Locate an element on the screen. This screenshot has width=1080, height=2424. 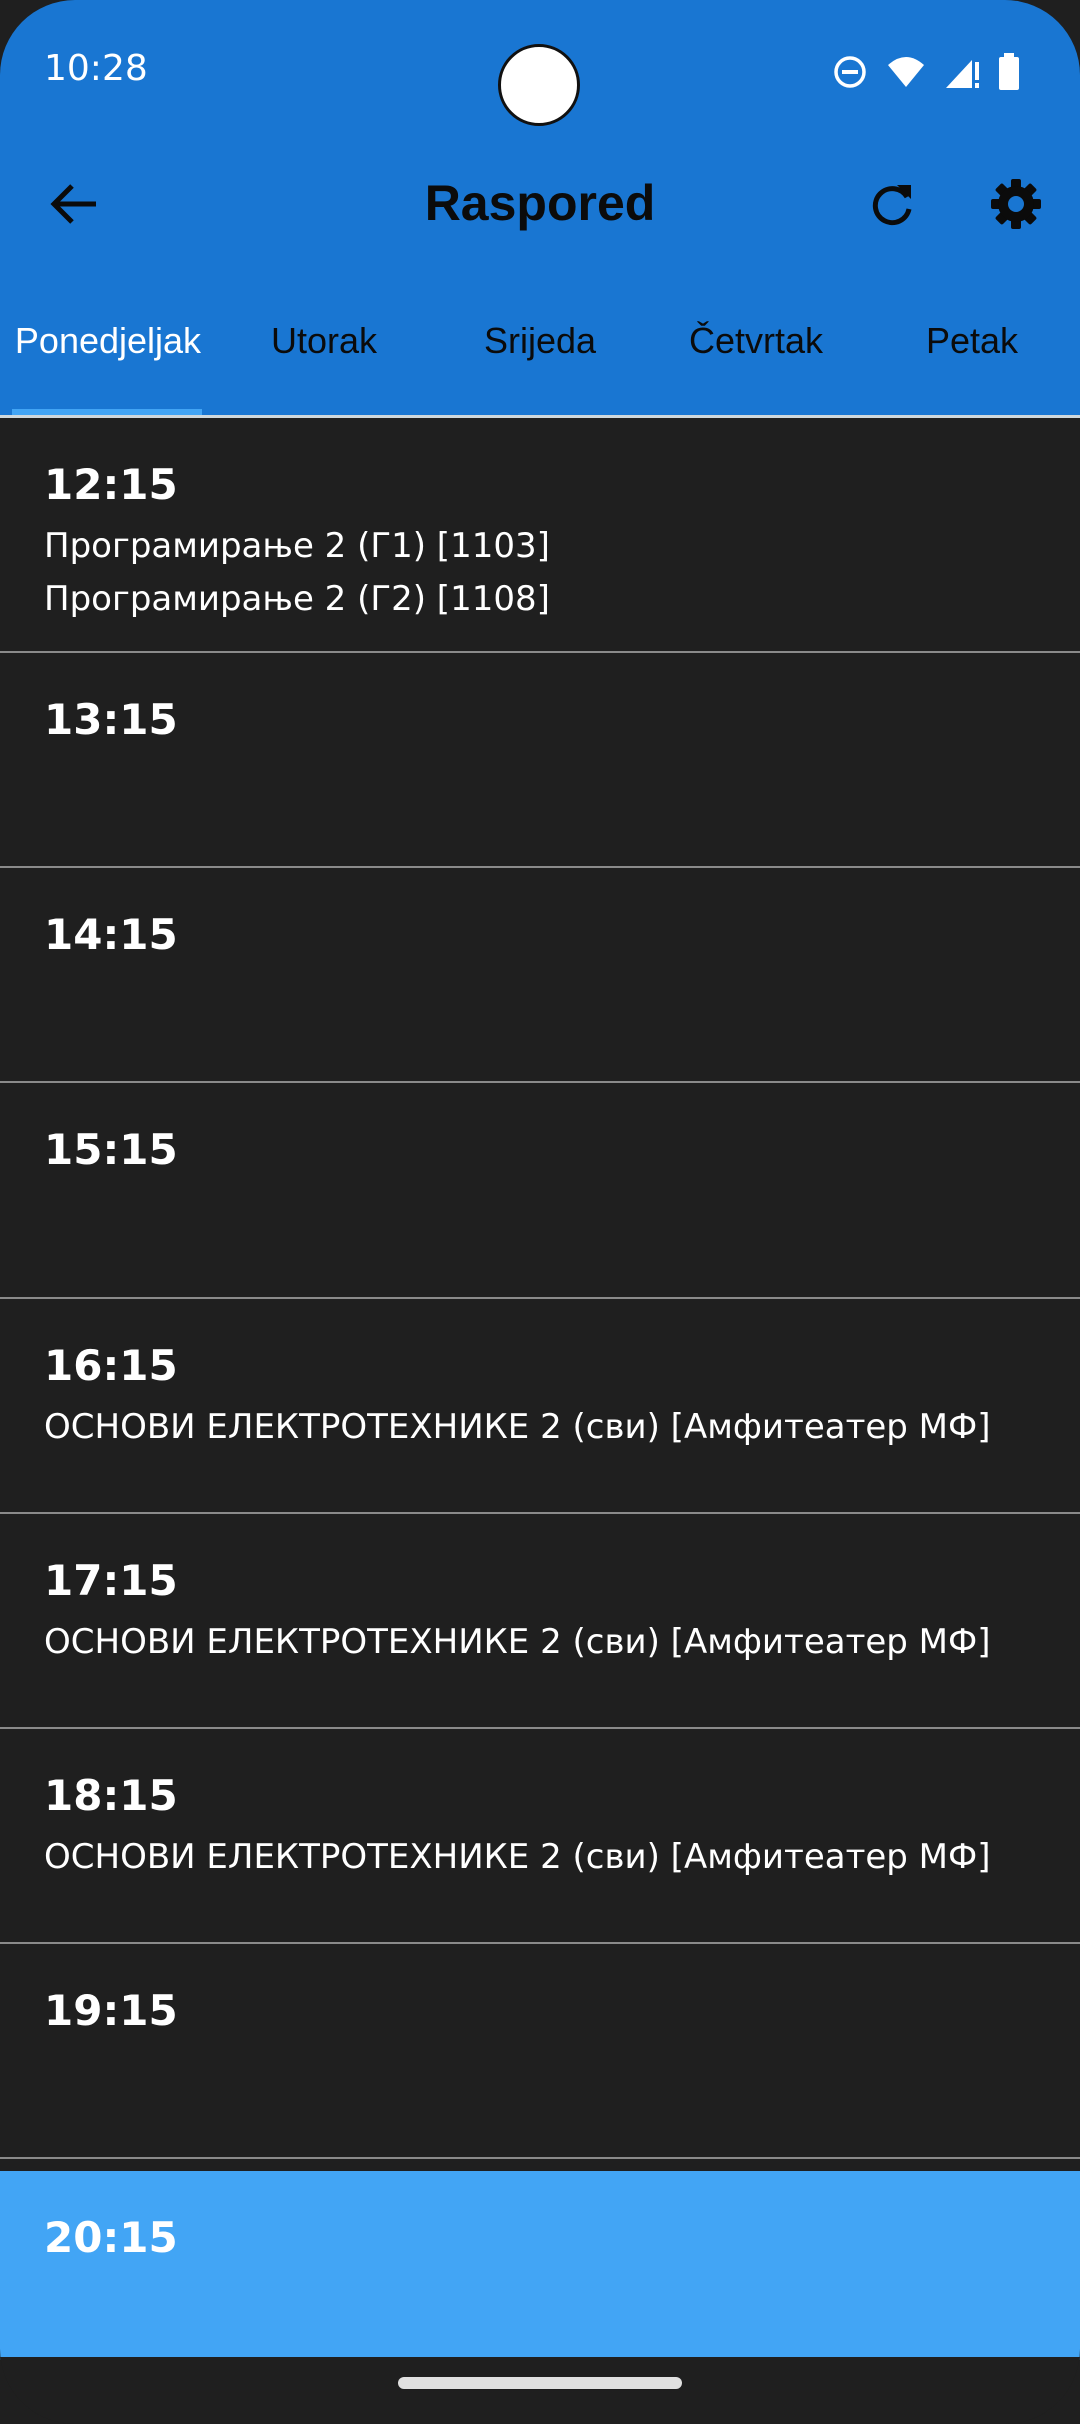
camera-cutout is located at coordinates (539, 85).